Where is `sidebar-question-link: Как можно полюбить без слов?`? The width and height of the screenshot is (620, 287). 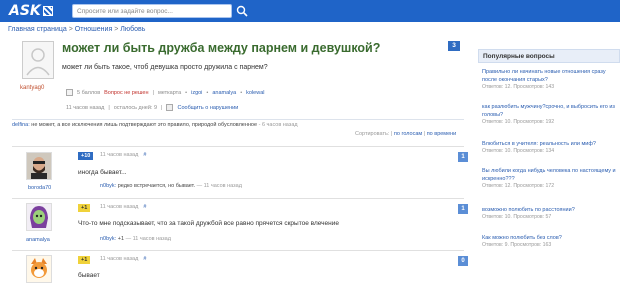
sidebar-question-link: Как можно полюбить без слов? is located at coordinates (550, 238).